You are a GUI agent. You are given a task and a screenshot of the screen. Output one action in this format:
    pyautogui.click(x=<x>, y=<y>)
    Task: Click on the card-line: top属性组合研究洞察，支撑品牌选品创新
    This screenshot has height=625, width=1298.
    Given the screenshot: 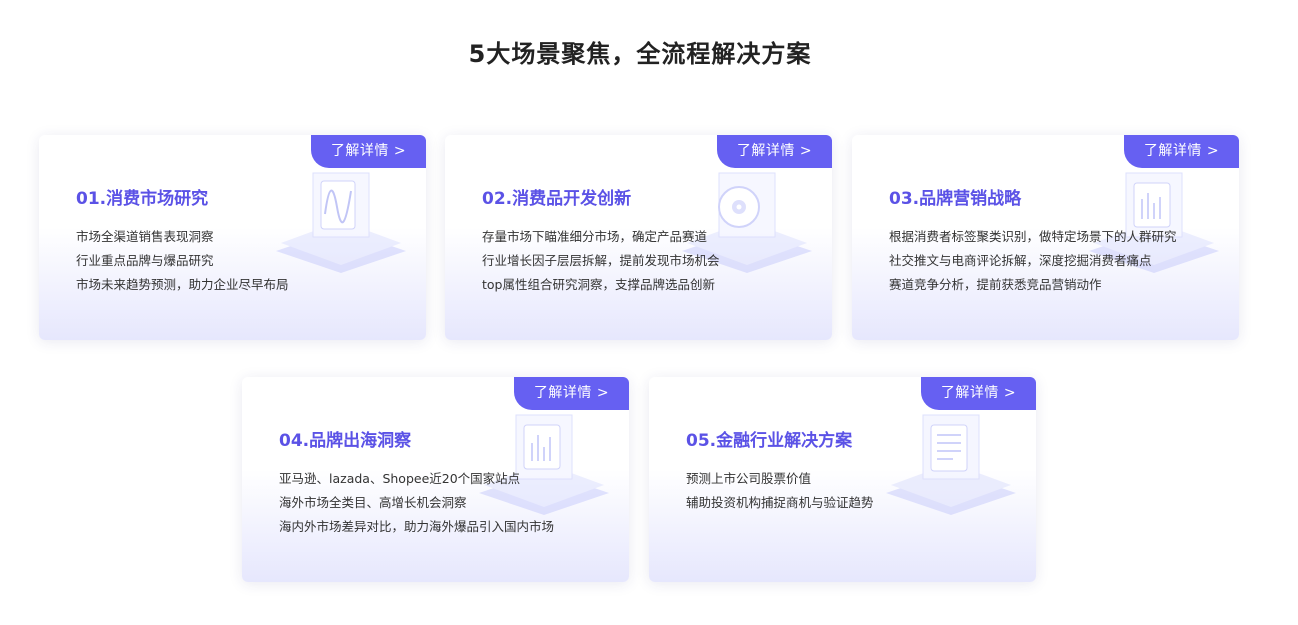 What is the action you would take?
    pyautogui.click(x=598, y=284)
    